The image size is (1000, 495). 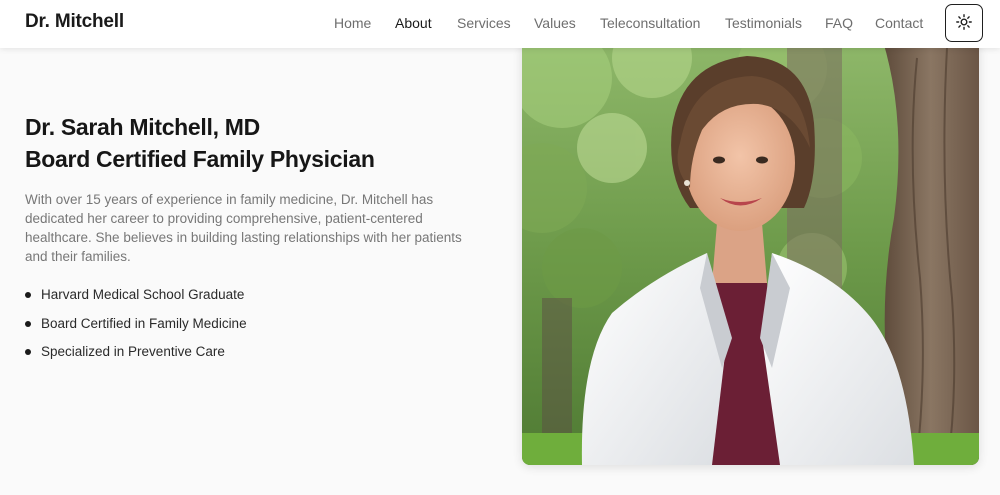 What do you see at coordinates (899, 23) in the screenshot?
I see `nav-contact: Contact` at bounding box center [899, 23].